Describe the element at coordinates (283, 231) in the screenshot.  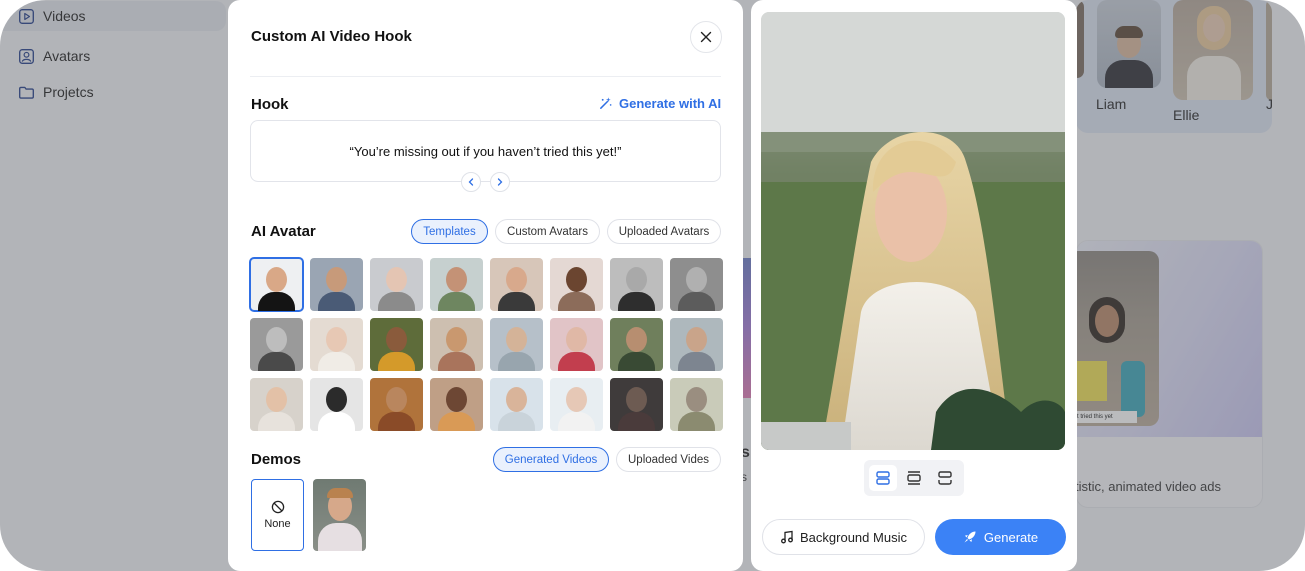
I see `ai-avatar-title: AI Avatar` at that location.